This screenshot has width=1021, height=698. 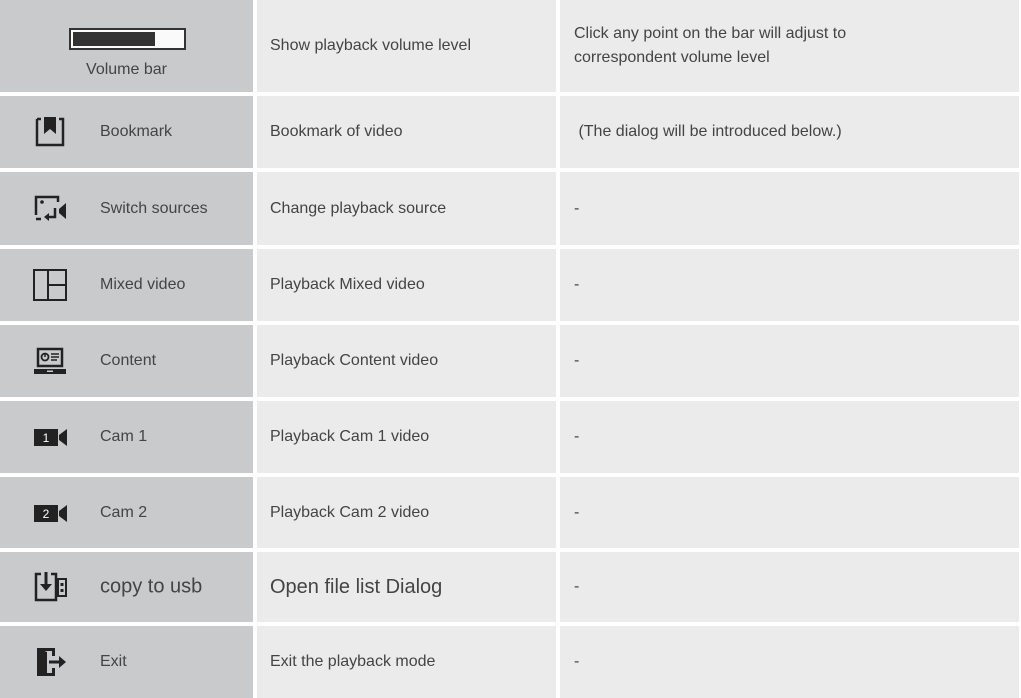 What do you see at coordinates (154, 208) in the screenshot?
I see `row-label: Switch sources` at bounding box center [154, 208].